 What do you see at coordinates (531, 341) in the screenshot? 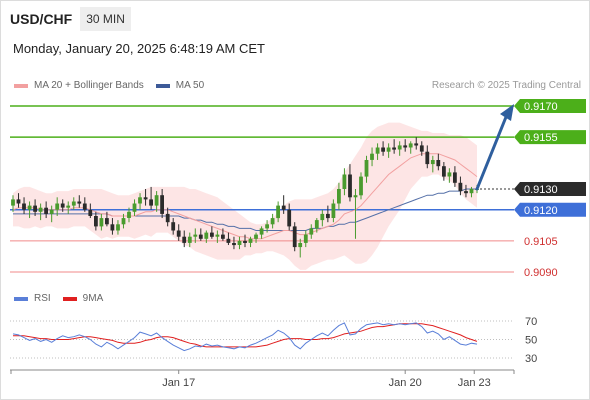
I see `rsi-tick-label: 50` at bounding box center [531, 341].